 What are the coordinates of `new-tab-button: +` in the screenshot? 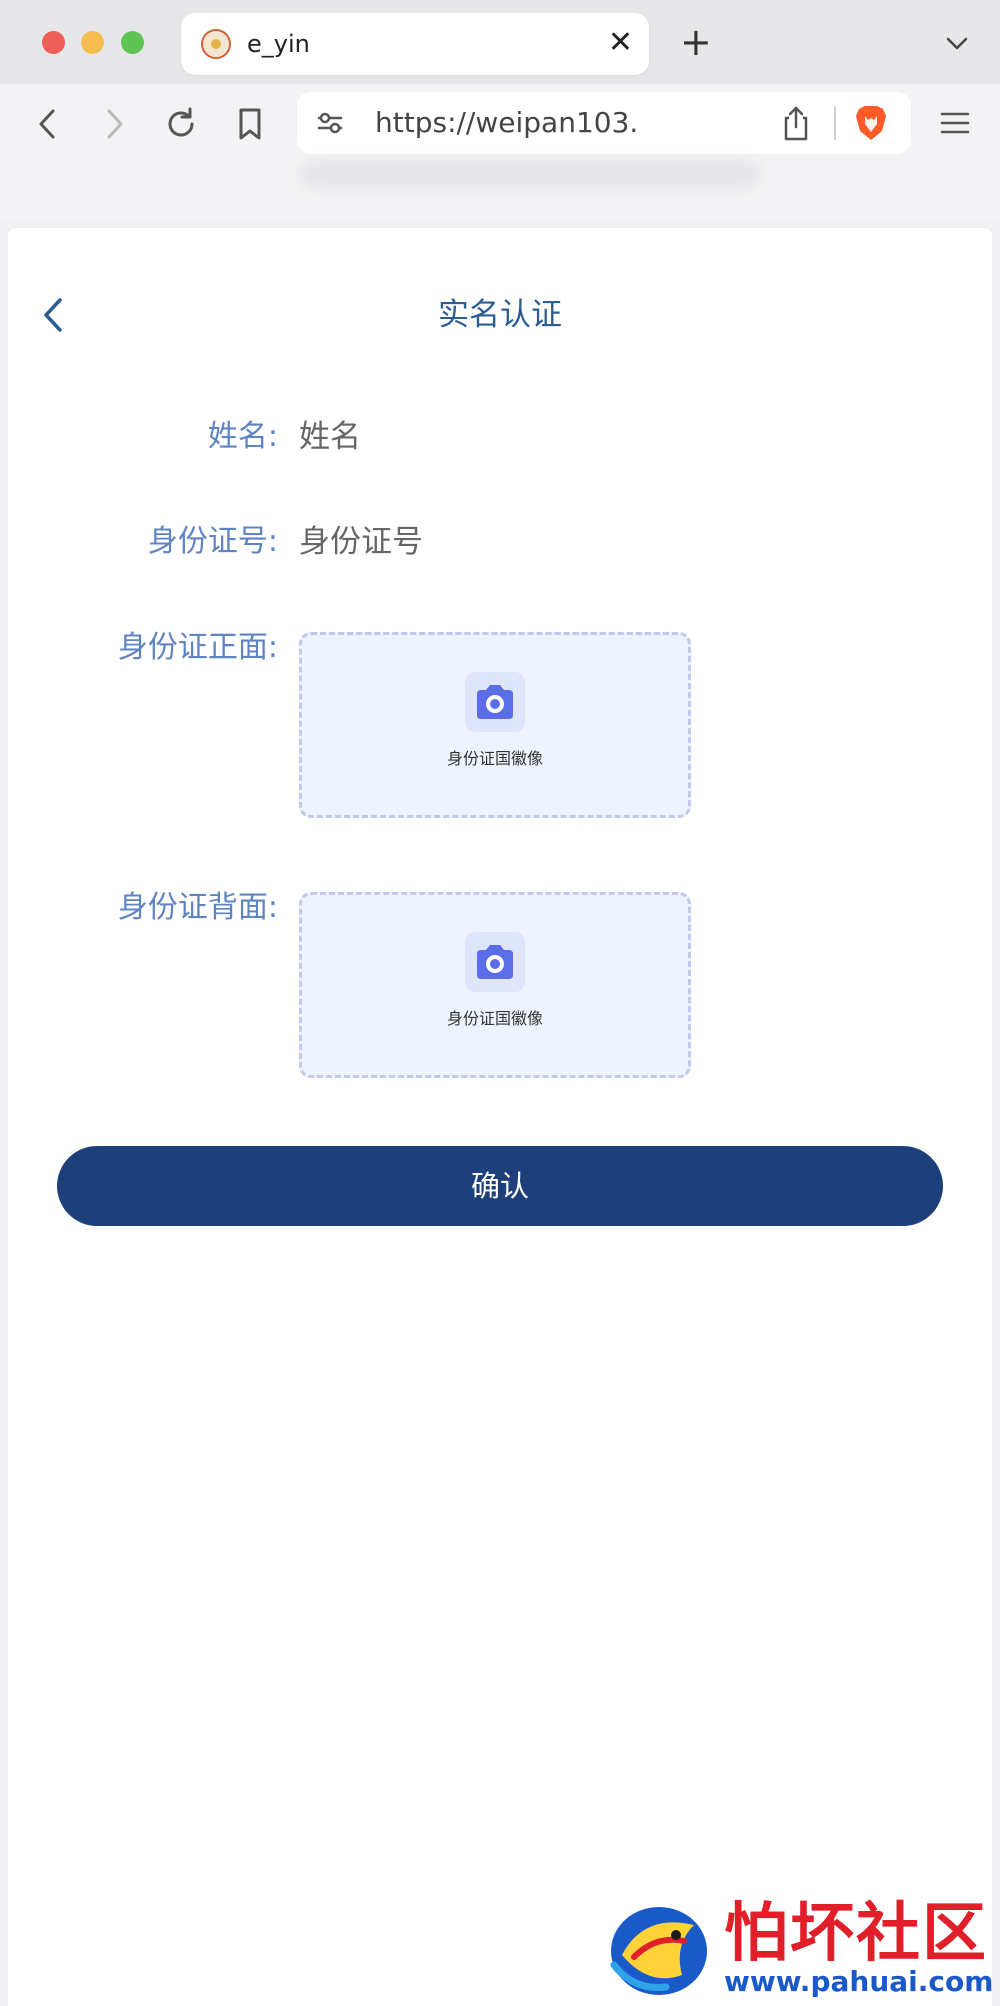 It's located at (696, 42).